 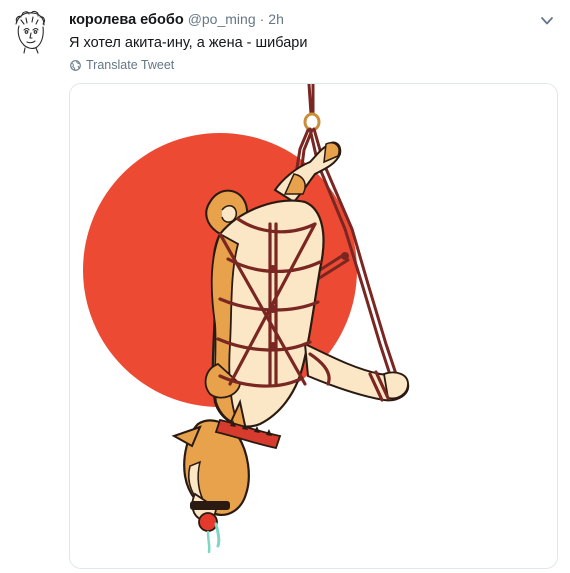 What do you see at coordinates (188, 43) in the screenshot?
I see `tweet-text: Я хотел акита-ину, а жена - шибари` at bounding box center [188, 43].